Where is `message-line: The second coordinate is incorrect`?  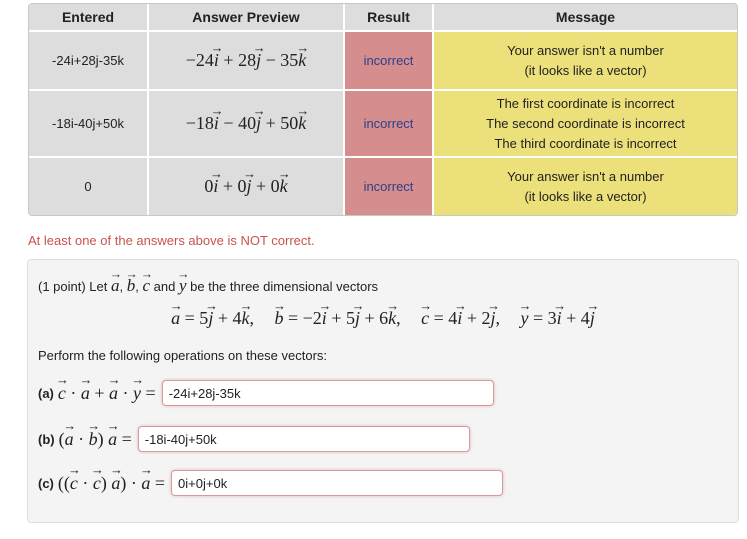 message-line: The second coordinate is incorrect is located at coordinates (585, 123).